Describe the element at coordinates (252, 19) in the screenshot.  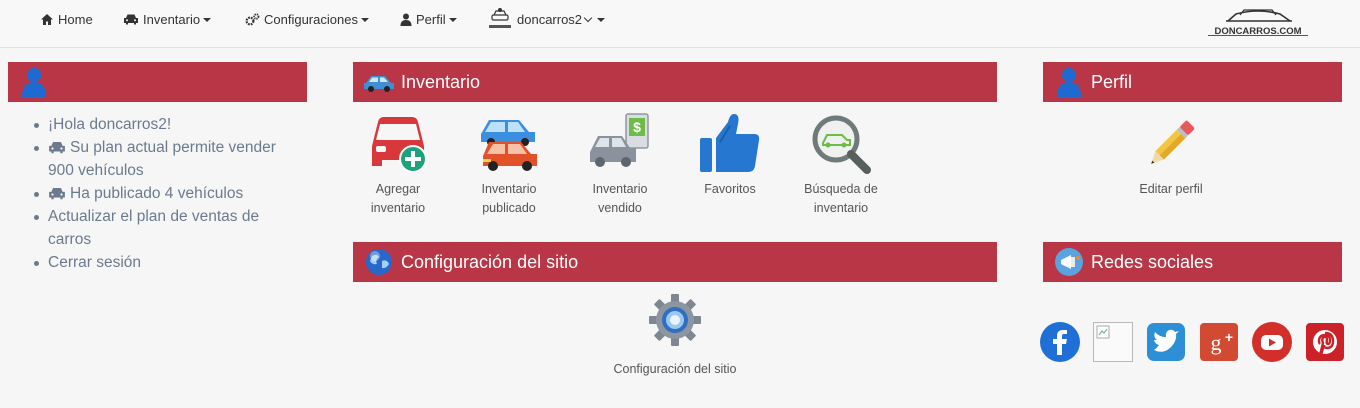
I see `gears-icon` at that location.